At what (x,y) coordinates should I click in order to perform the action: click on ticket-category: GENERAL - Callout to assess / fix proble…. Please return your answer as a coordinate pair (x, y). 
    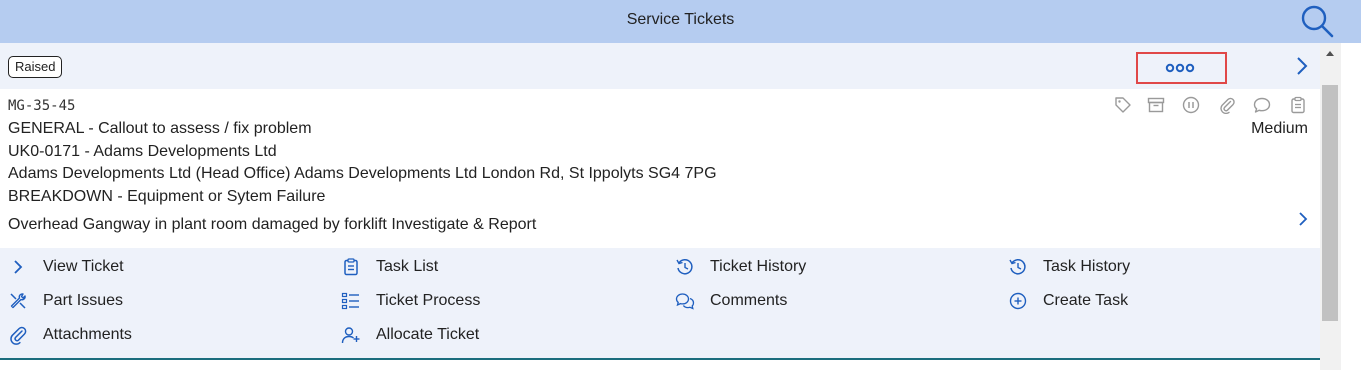
    Looking at the image, I should click on (160, 128).